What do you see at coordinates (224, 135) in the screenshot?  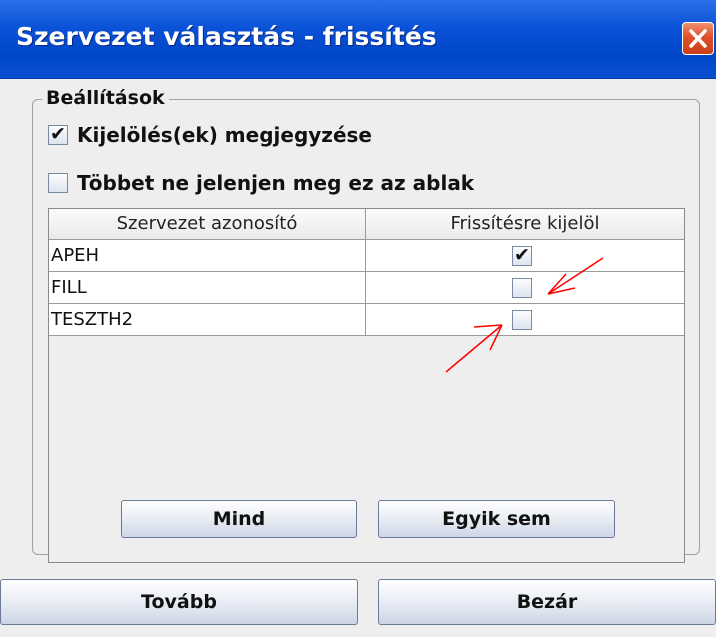 I see `remember-selection-label: Kijelölés(ek) megjegyzése` at bounding box center [224, 135].